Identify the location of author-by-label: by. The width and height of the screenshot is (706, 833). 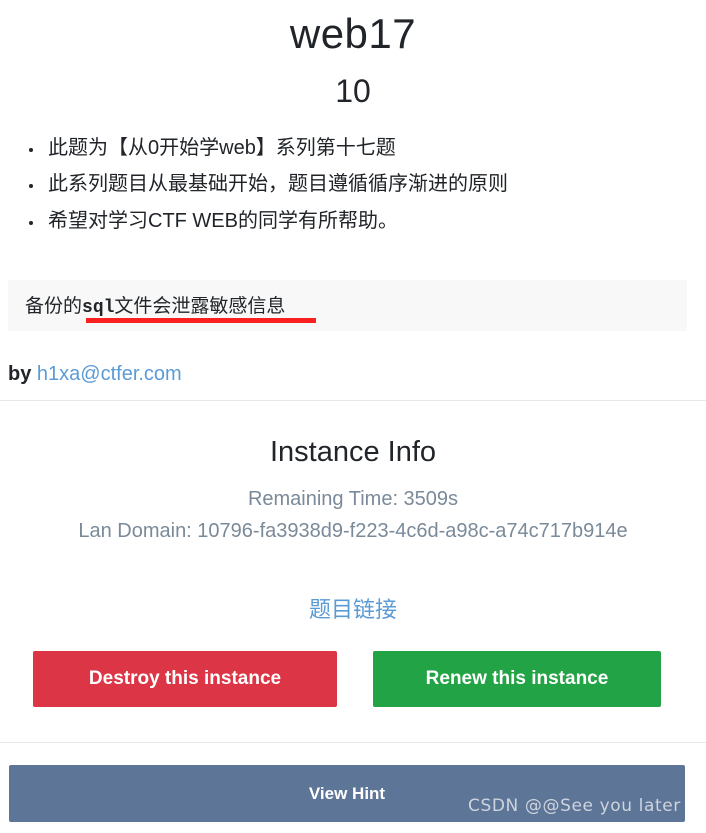
(20, 374).